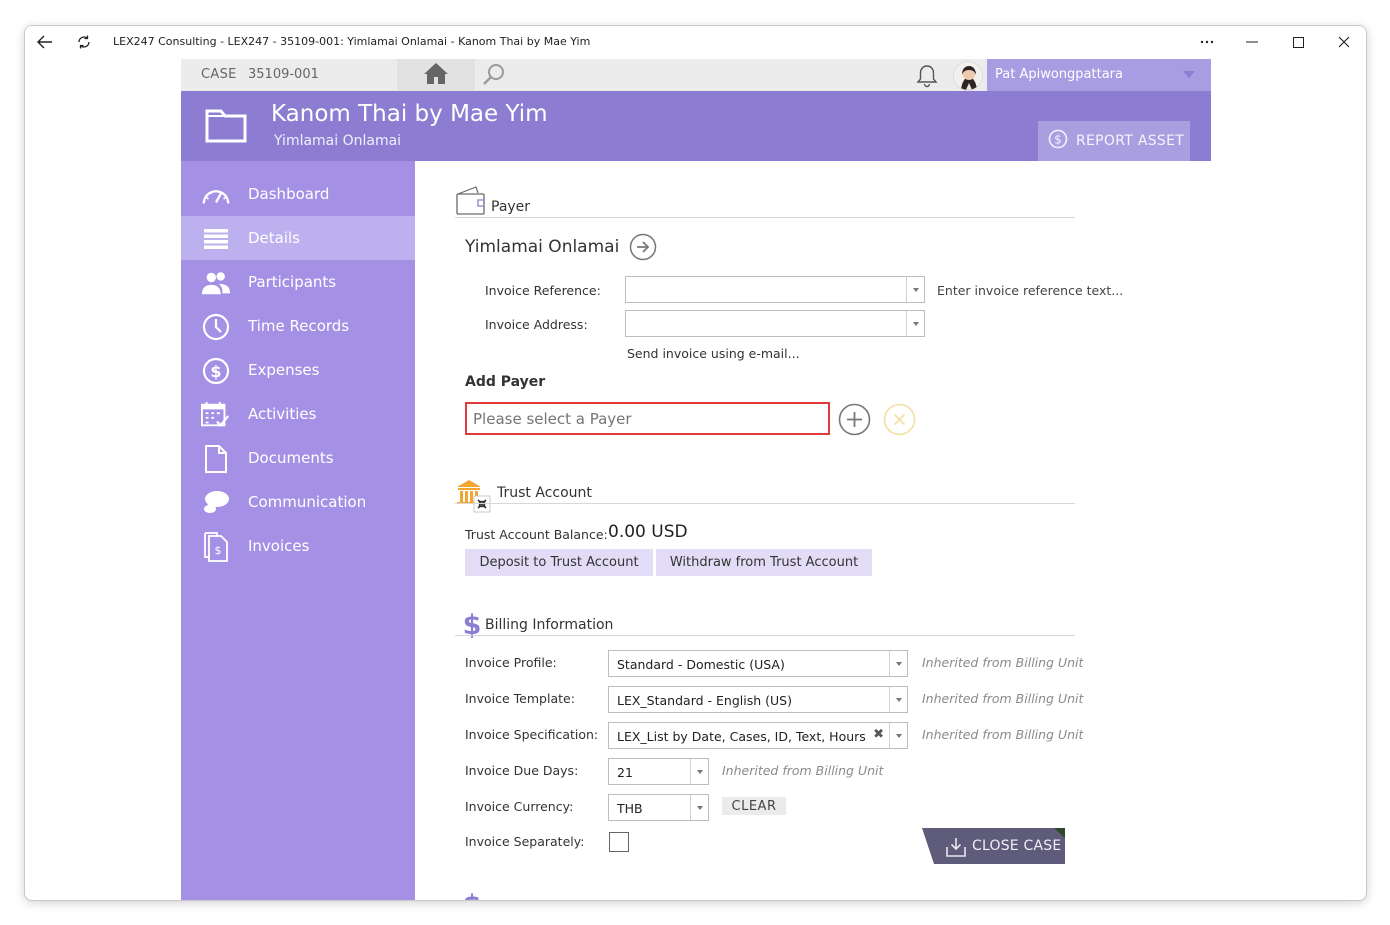 This screenshot has height=925, width=1390. I want to click on billing-section-title: Billing Information, so click(549, 625).